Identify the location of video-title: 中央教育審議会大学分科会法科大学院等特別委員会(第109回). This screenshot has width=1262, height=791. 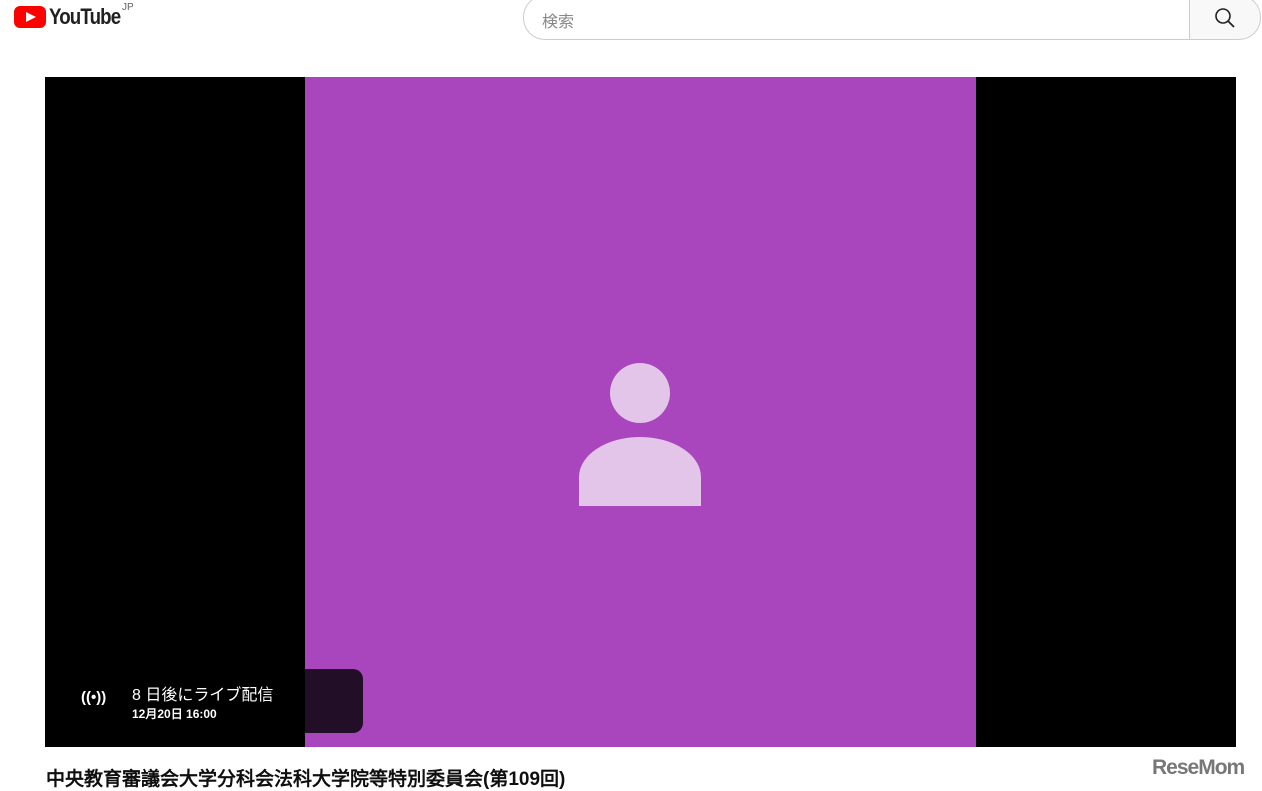
(306, 779).